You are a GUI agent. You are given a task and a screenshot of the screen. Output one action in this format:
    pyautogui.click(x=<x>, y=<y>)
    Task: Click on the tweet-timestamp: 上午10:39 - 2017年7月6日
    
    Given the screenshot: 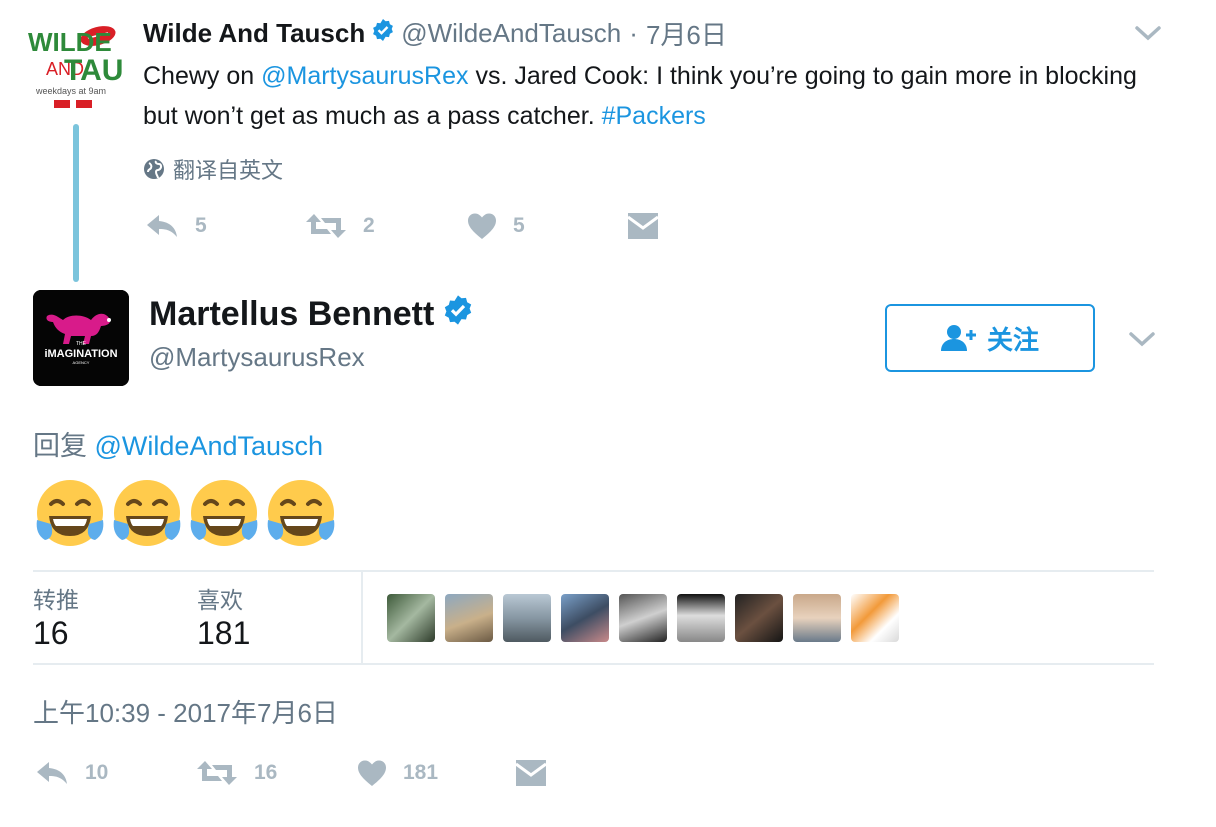 What is the action you would take?
    pyautogui.click(x=185, y=711)
    